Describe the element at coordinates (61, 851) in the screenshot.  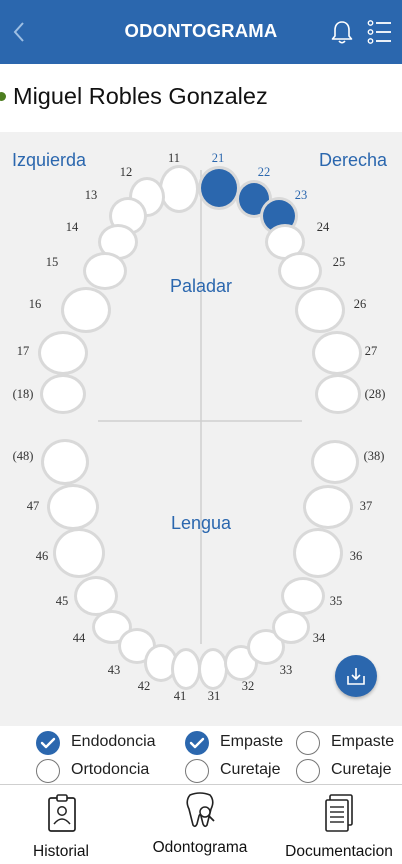
I see `nav-label: Historial` at that location.